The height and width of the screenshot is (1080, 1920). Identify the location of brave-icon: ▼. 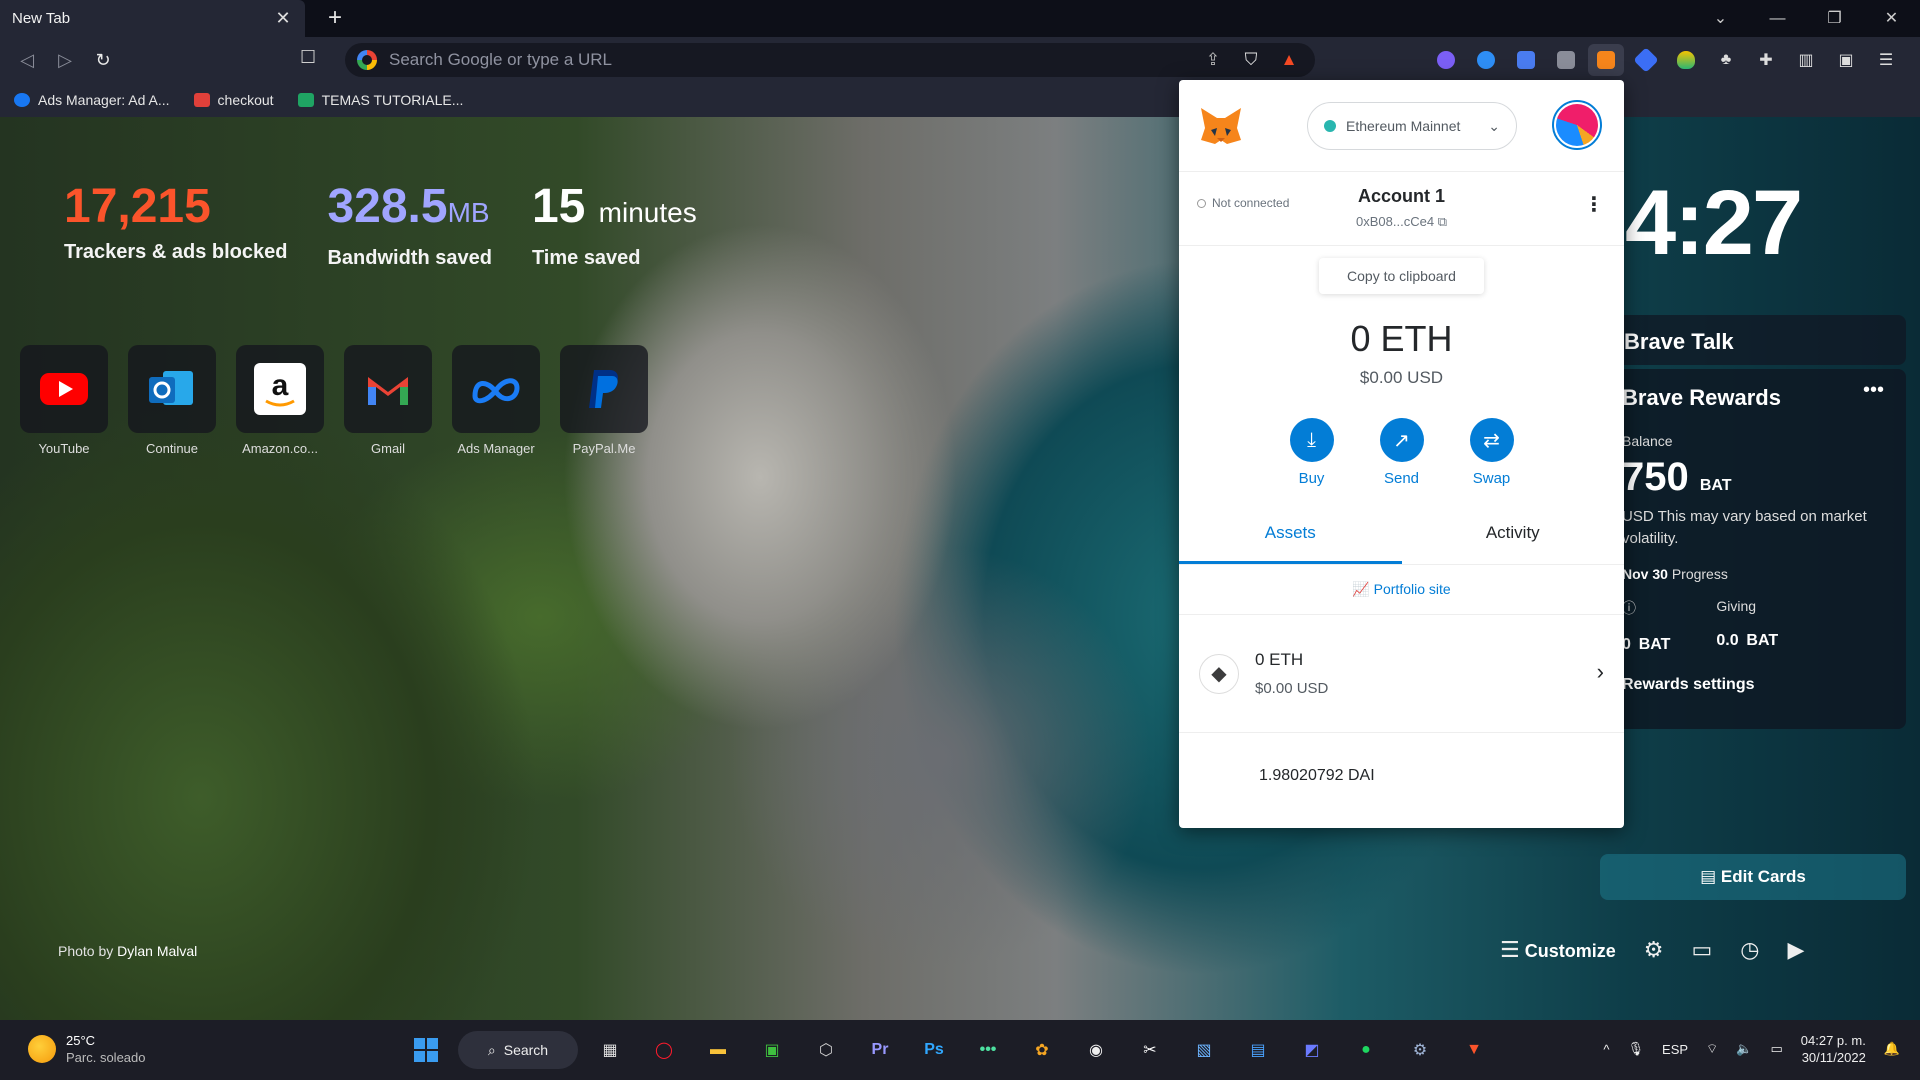
(1474, 1050).